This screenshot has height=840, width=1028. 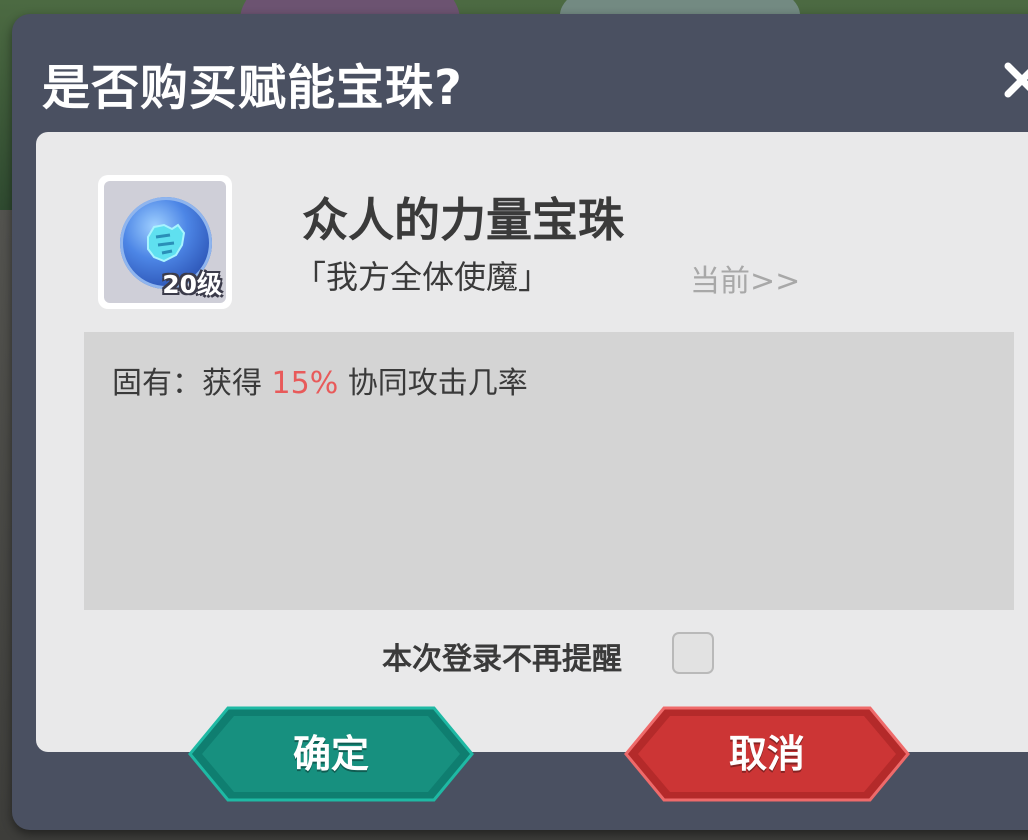 What do you see at coordinates (165, 242) in the screenshot?
I see `item-icon-frame: 20级` at bounding box center [165, 242].